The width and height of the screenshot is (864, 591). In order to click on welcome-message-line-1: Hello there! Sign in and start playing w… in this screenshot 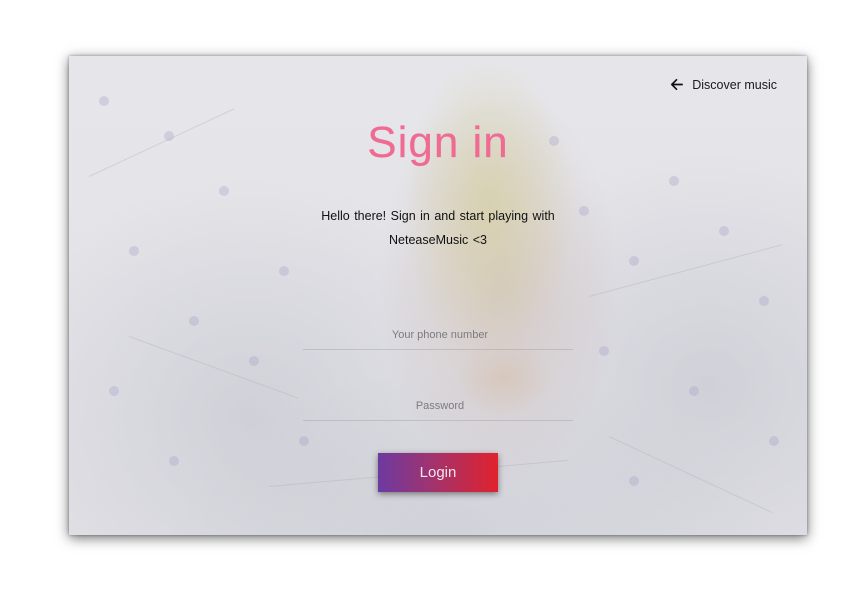, I will do `click(438, 216)`.